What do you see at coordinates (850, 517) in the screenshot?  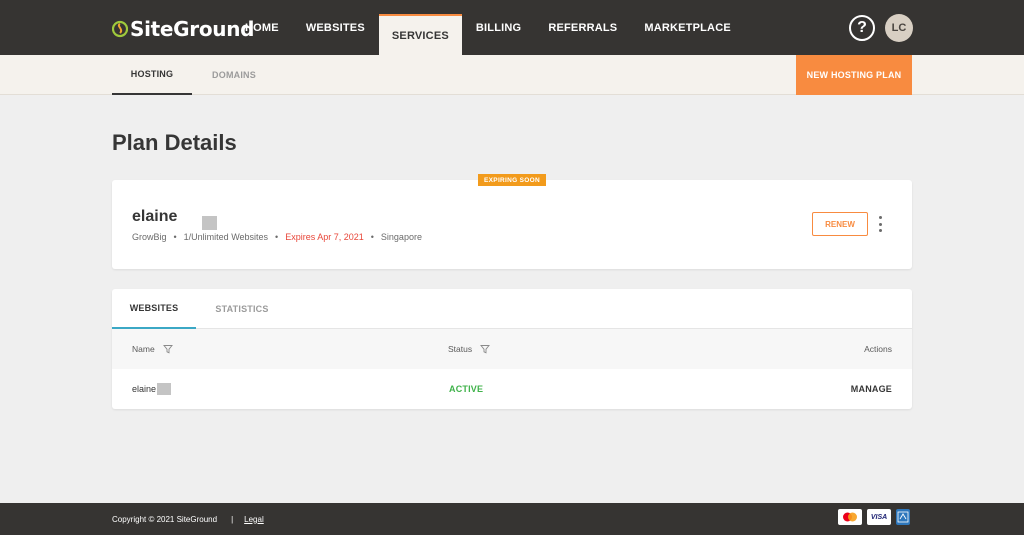 I see `mastercard-icon` at bounding box center [850, 517].